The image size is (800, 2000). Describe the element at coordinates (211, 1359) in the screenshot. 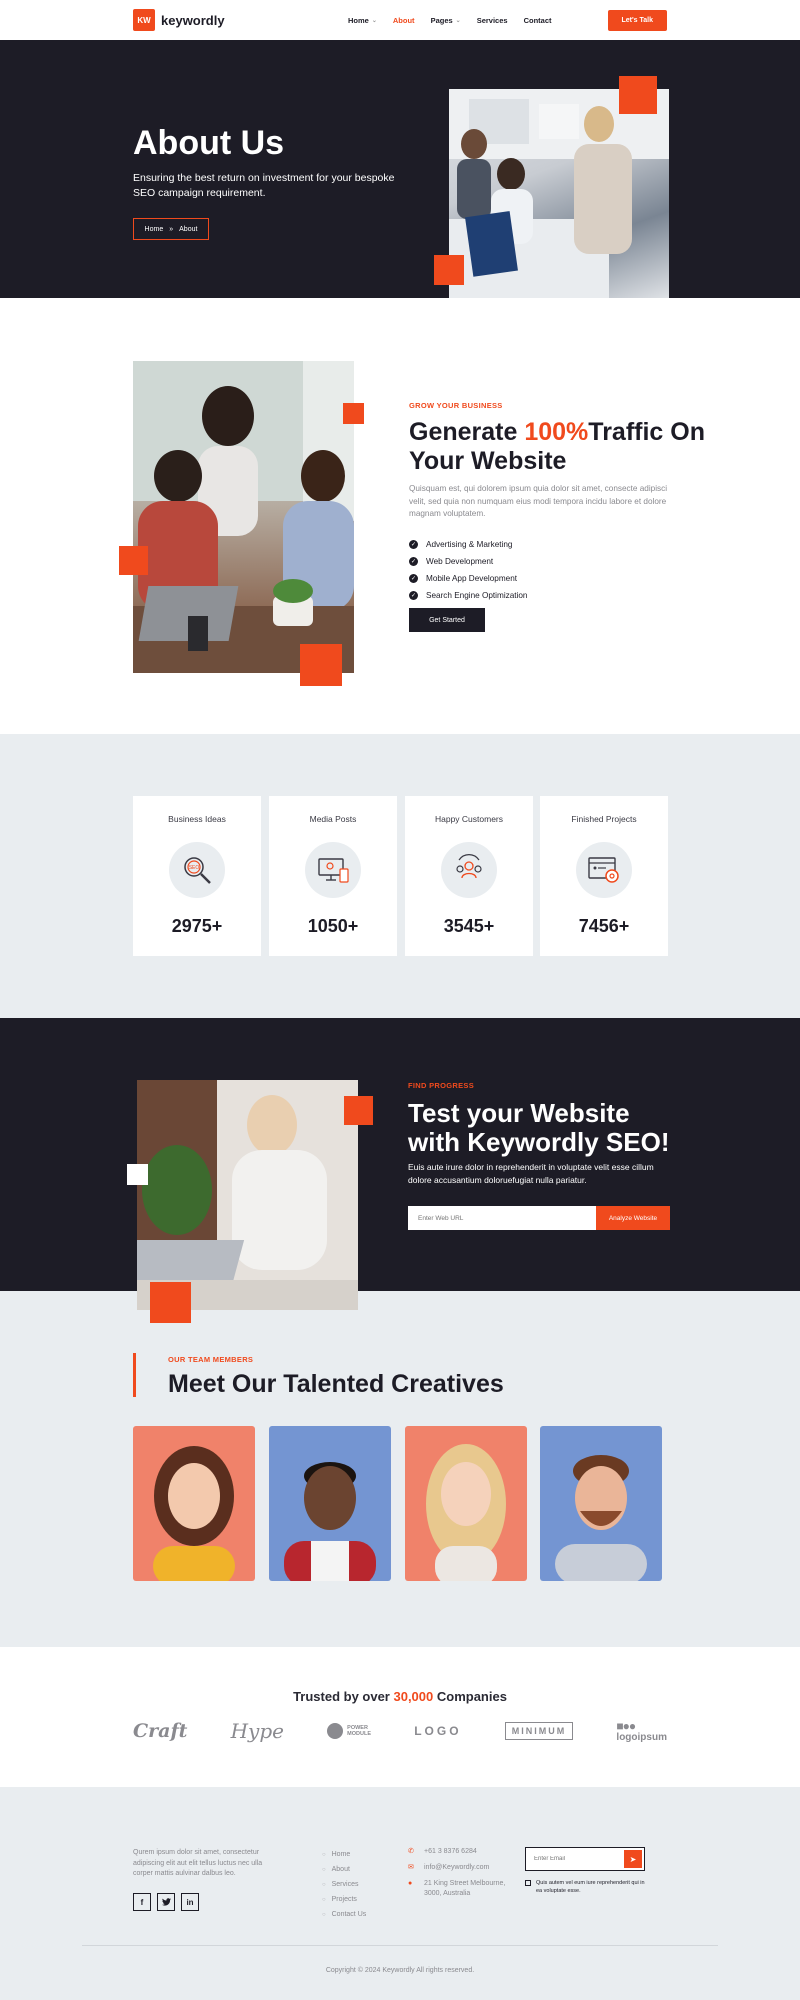

I see `team-kicker: OUR TEAM MEMBERS` at that location.